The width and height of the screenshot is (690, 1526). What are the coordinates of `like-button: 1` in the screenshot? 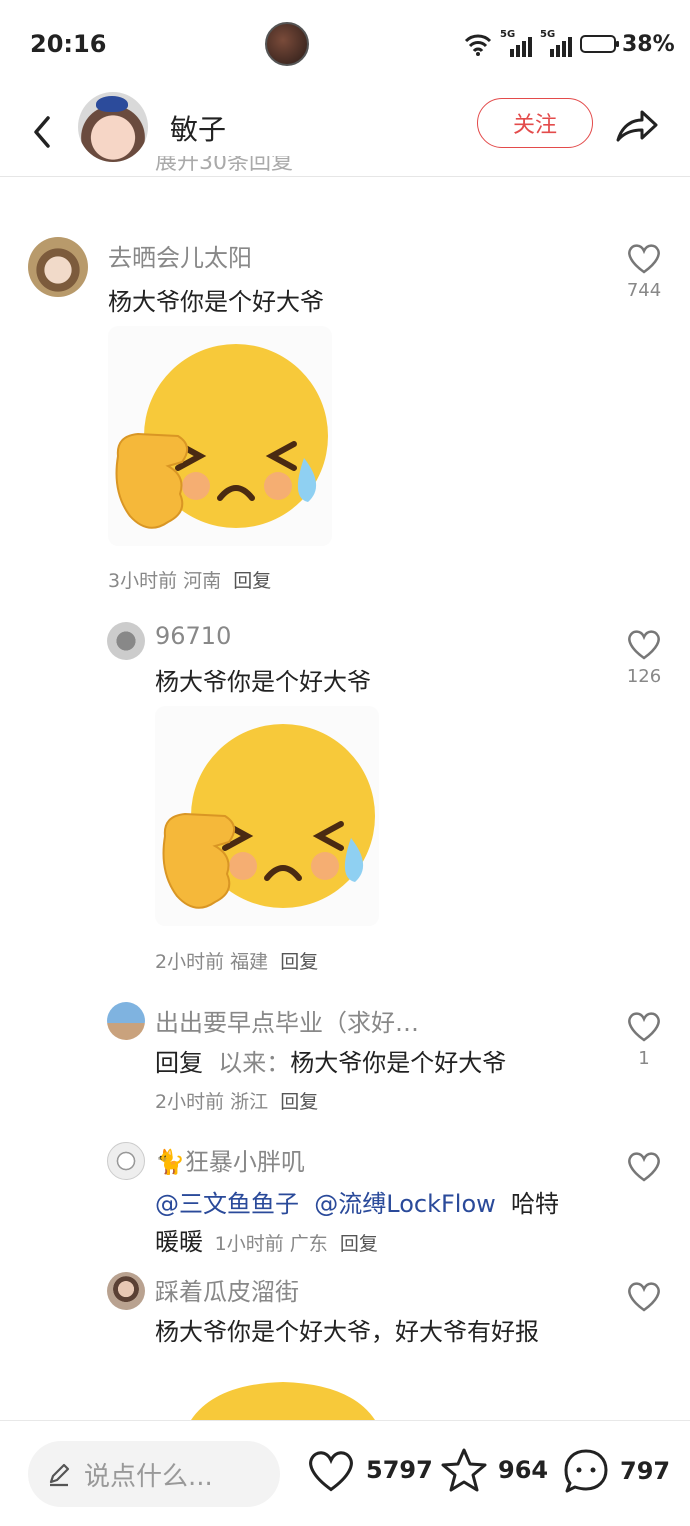 It's located at (644, 1039).